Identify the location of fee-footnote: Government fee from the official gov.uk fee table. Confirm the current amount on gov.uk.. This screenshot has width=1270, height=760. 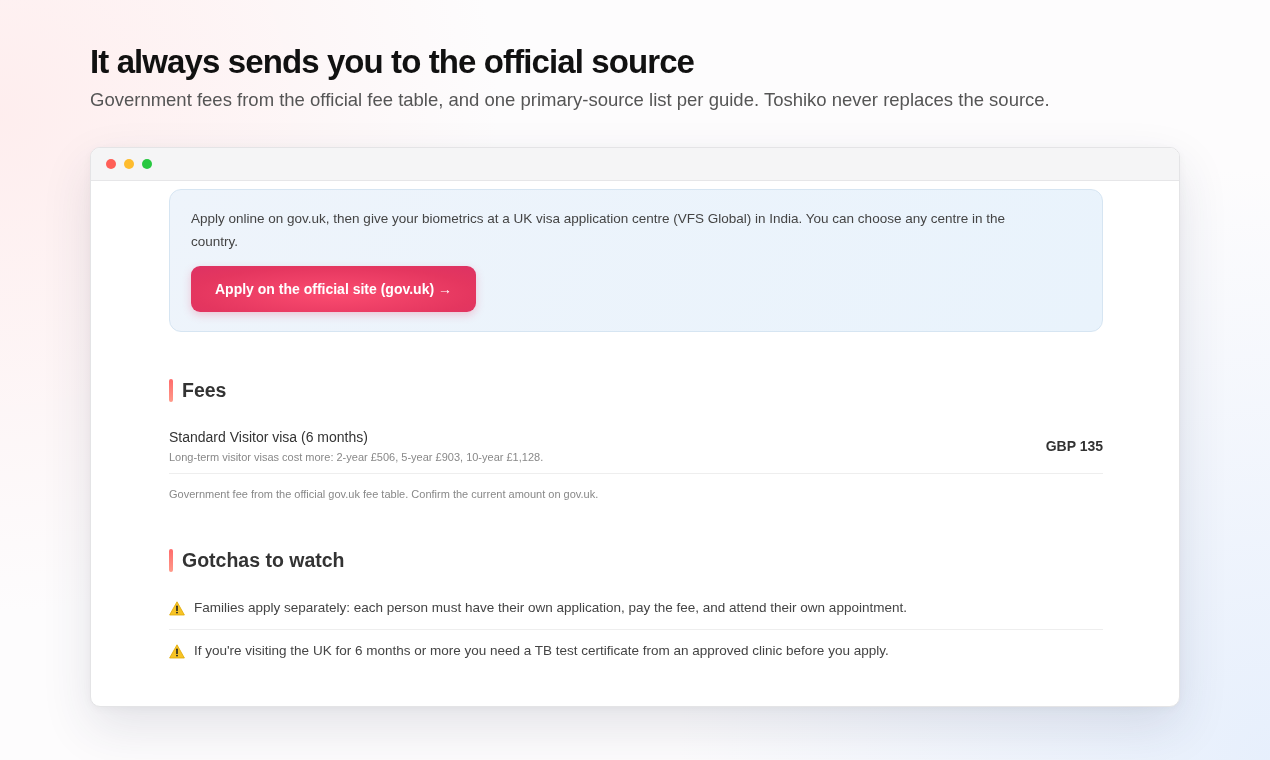
(384, 494).